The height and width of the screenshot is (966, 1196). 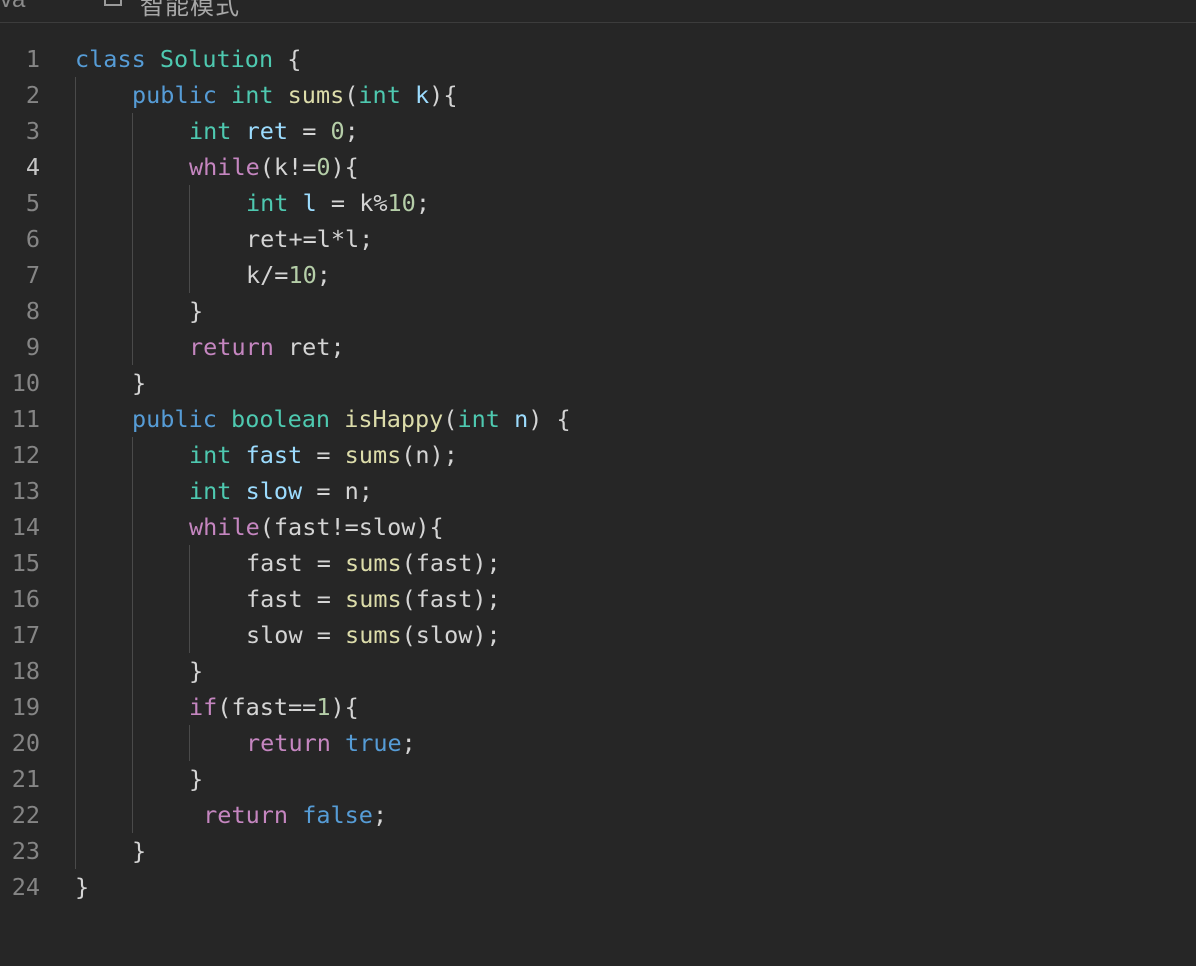 I want to click on code-line: 15 fast = sums(fast);, so click(x=598, y=563).